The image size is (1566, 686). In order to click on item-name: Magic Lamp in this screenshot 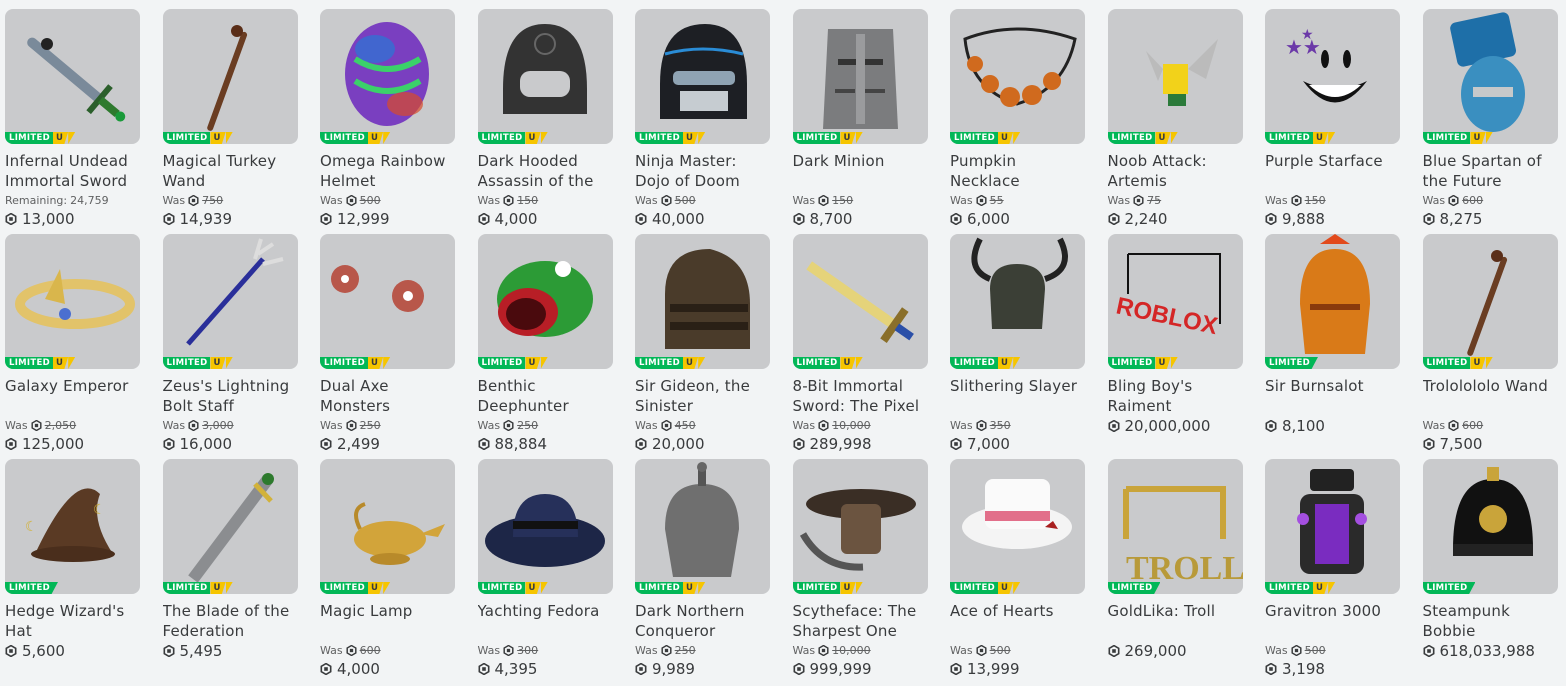, I will do `click(387, 621)`.